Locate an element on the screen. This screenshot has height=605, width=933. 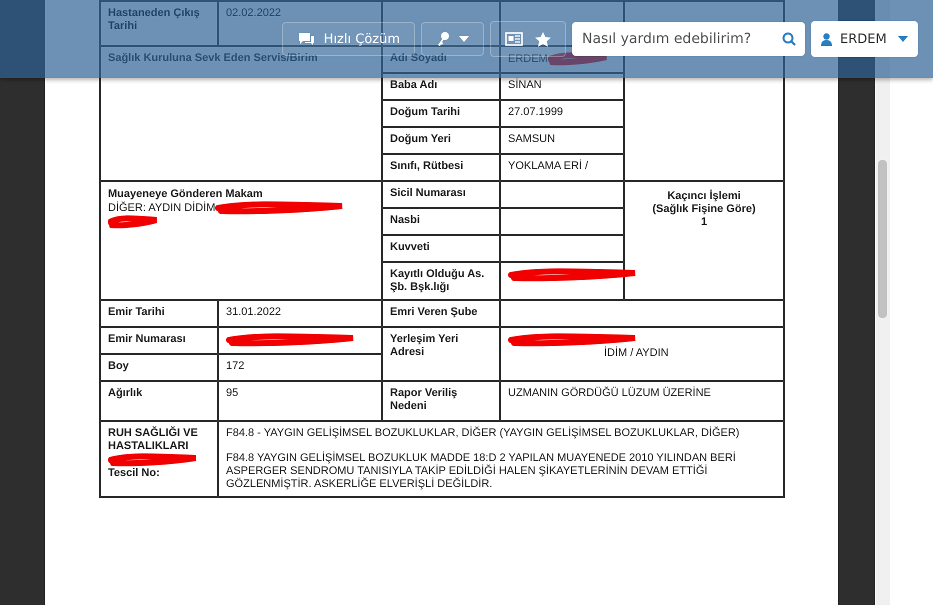
field-label: Kuvveti is located at coordinates (410, 247).